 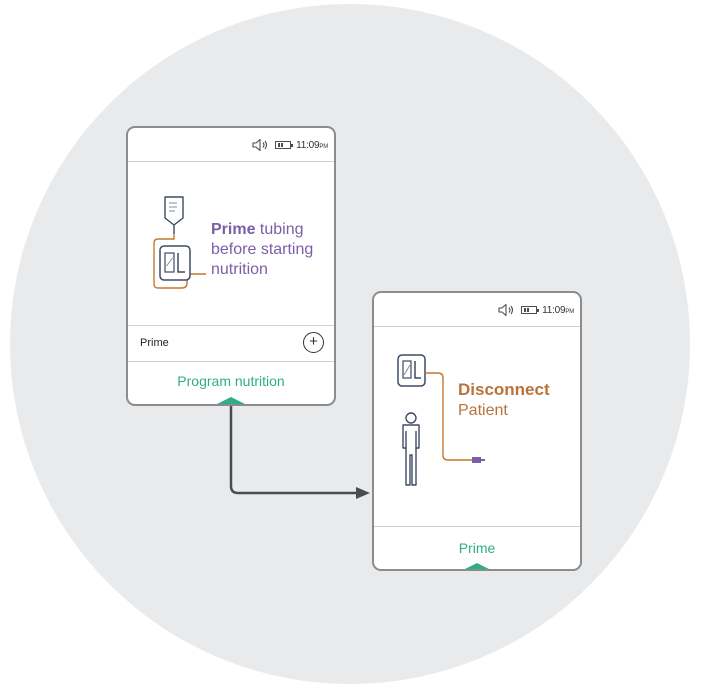 I want to click on prime-button: Prime, so click(x=477, y=547).